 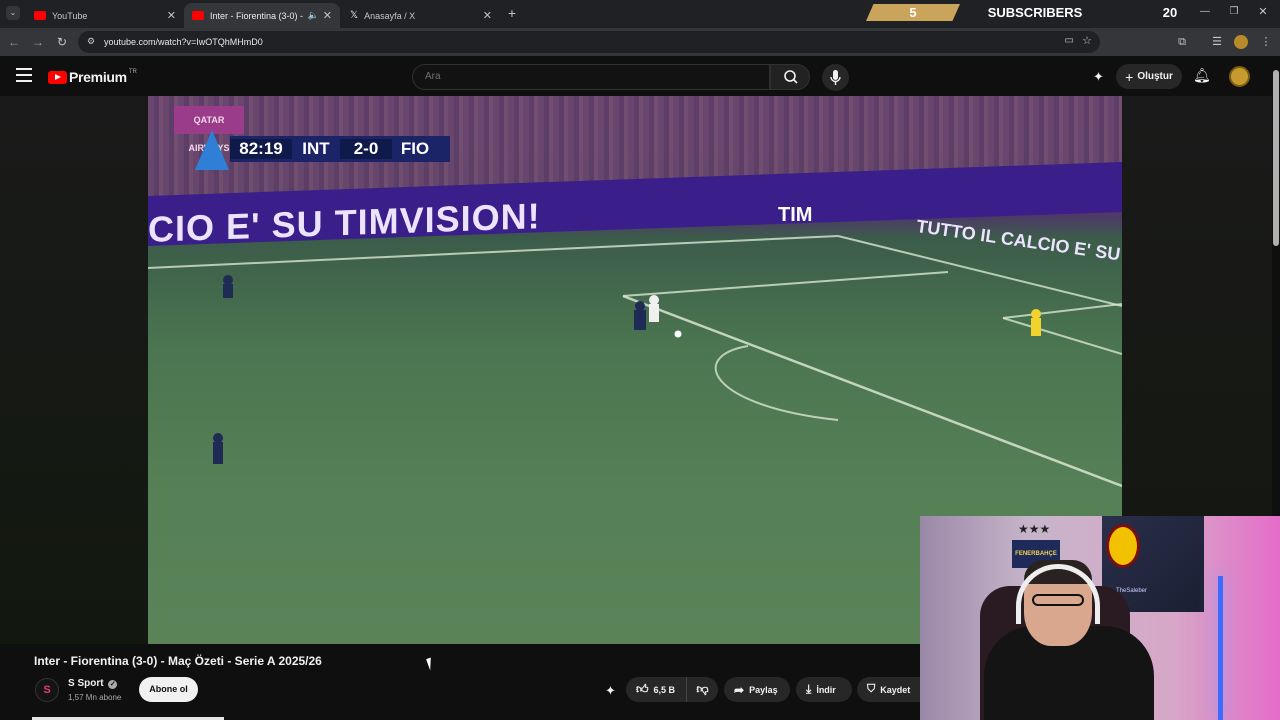 I want to click on tab-search-icon: ⌄, so click(x=13, y=13).